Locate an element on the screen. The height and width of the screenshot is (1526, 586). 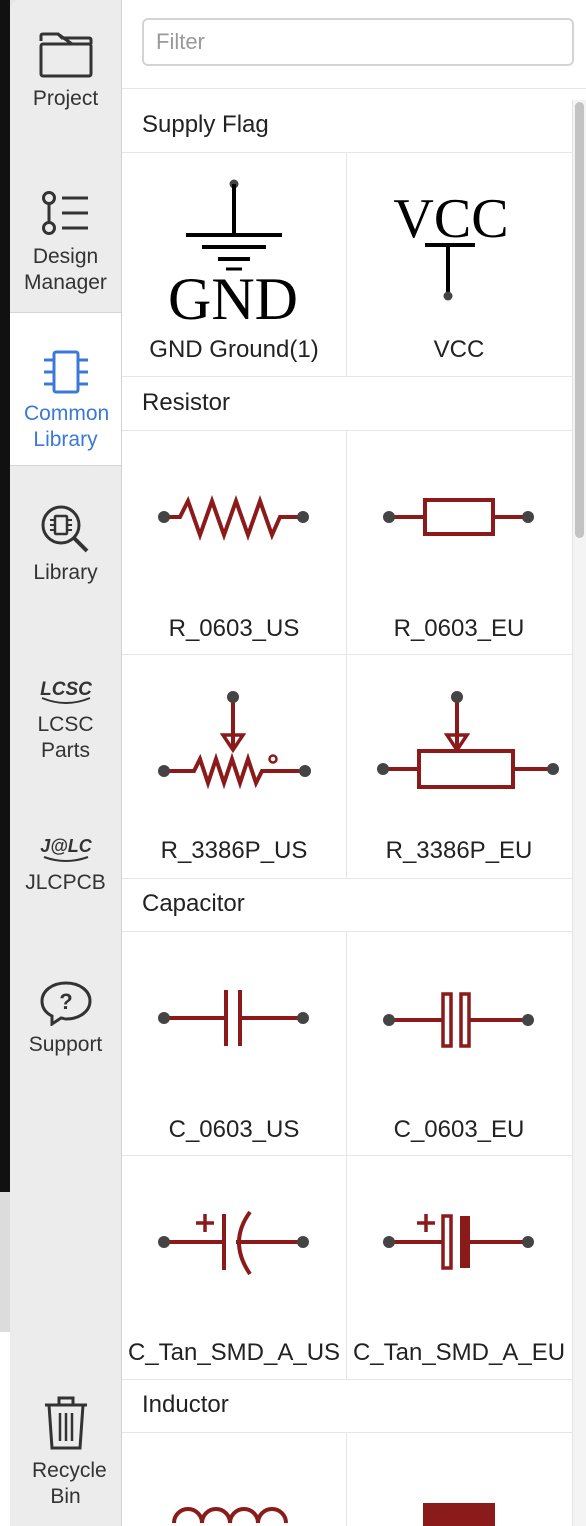
sidebar-item-label: Recycle Bin is located at coordinates (69, 1483).